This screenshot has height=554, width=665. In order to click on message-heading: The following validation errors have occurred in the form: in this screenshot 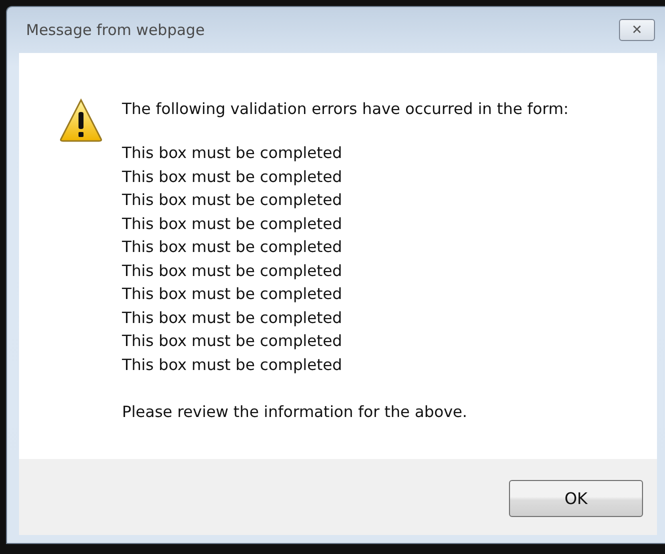, I will do `click(345, 109)`.